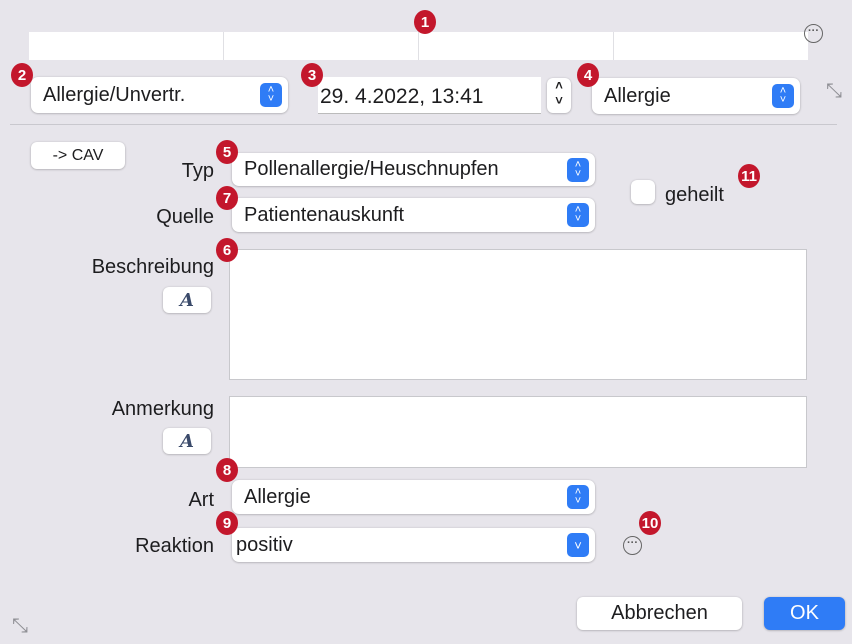  Describe the element at coordinates (114, 94) in the screenshot. I see `category-value: Allergie/Unvertr.` at that location.